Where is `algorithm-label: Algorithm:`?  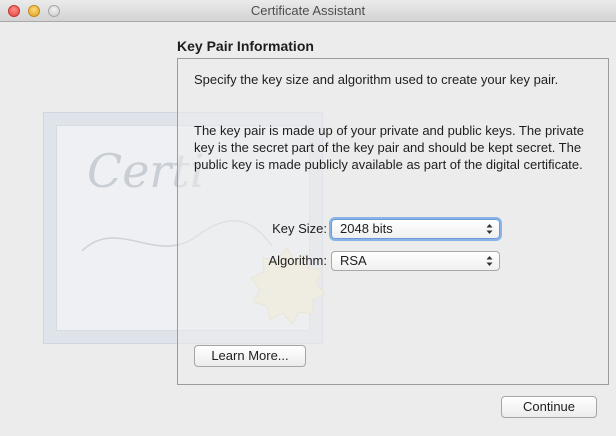
algorithm-label: Algorithm: is located at coordinates (297, 260).